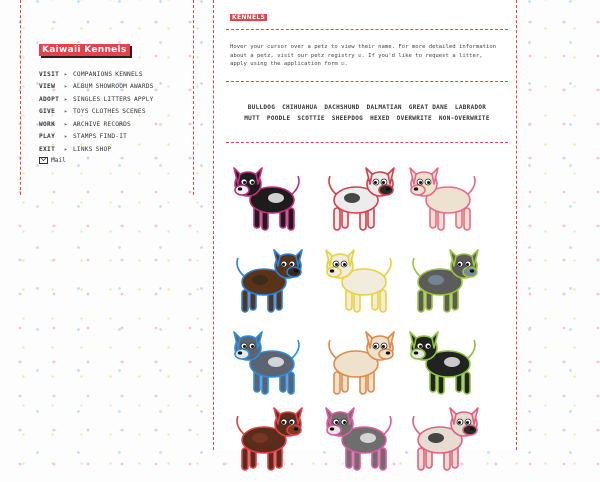 This screenshot has width=600, height=482. Describe the element at coordinates (104, 149) in the screenshot. I see `nav-link-shop: SHOP` at that location.